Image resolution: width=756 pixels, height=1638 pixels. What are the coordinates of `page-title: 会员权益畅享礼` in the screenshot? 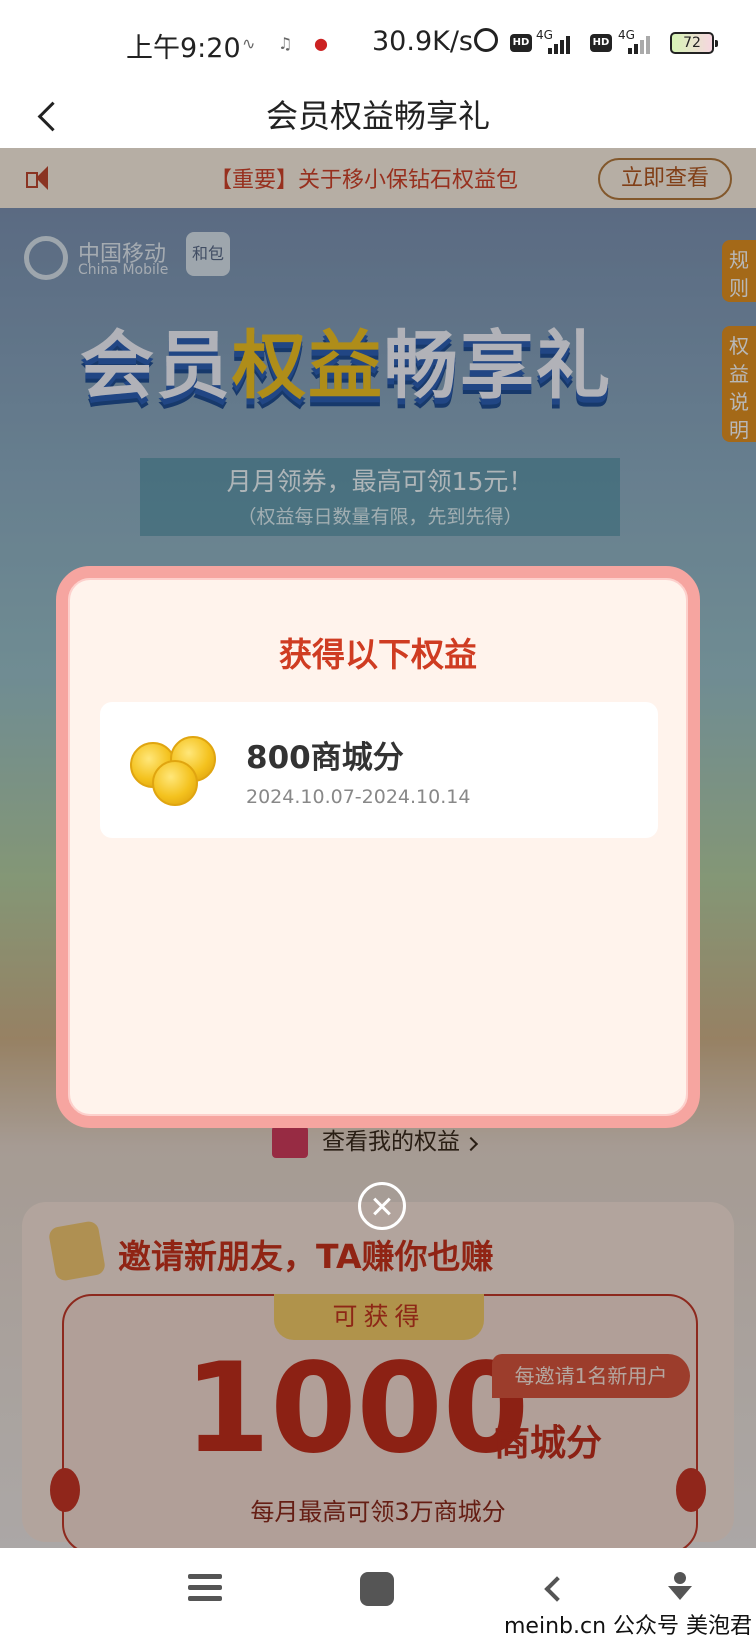 It's located at (377, 116).